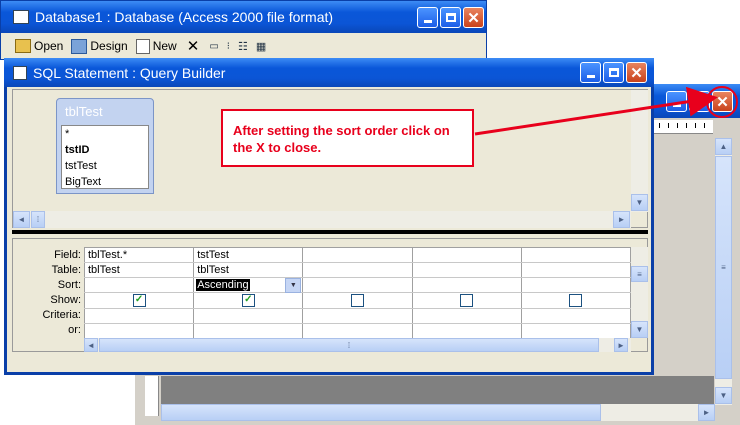 This screenshot has width=740, height=425. I want to click on callout-arrow, so click(606, 111).